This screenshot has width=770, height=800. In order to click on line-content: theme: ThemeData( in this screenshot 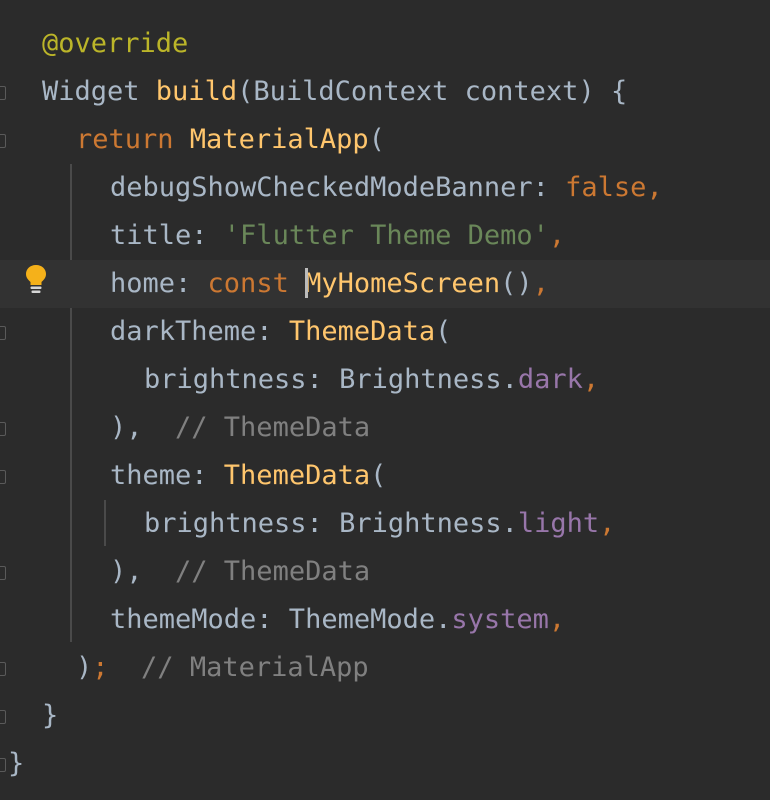, I will do `click(248, 476)`.